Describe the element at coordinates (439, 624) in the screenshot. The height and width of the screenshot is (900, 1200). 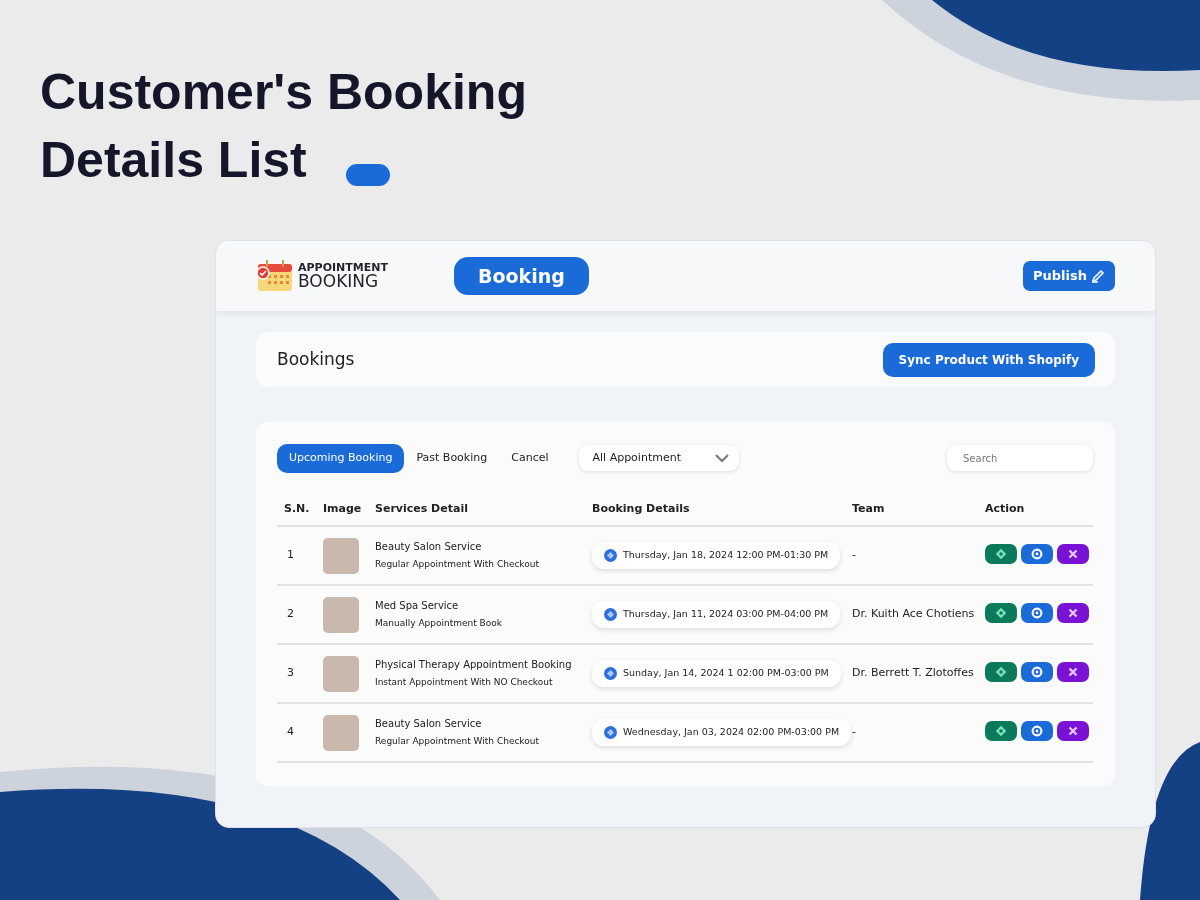
I see `service-type: Manually Appointment Book` at that location.